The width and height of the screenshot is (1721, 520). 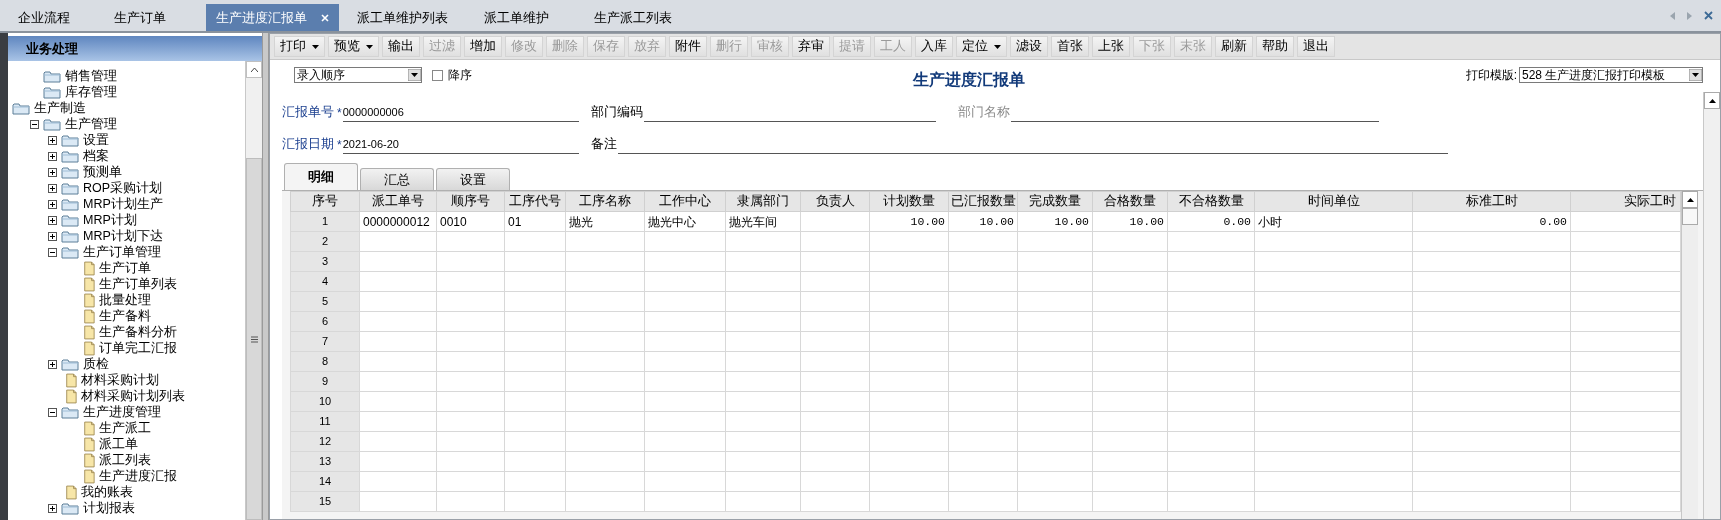 What do you see at coordinates (934, 46) in the screenshot?
I see `toolbar-button: 入库` at bounding box center [934, 46].